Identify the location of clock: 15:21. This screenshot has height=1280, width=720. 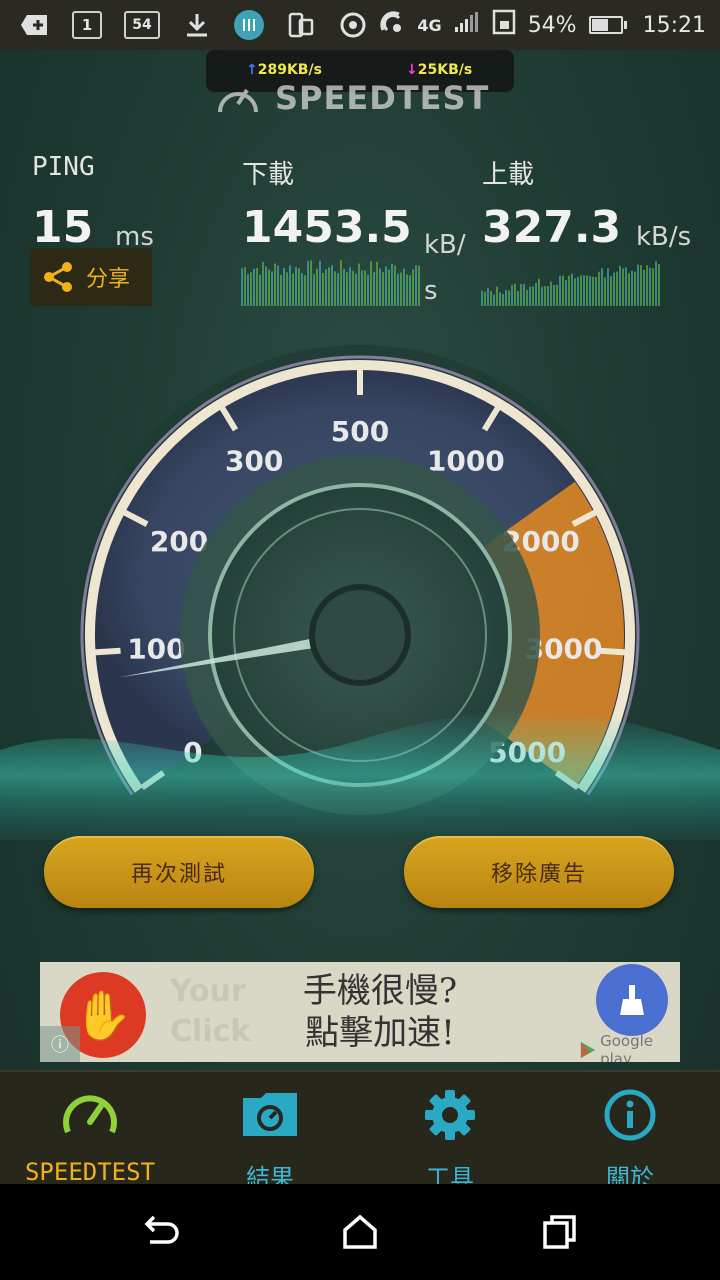
(674, 25).